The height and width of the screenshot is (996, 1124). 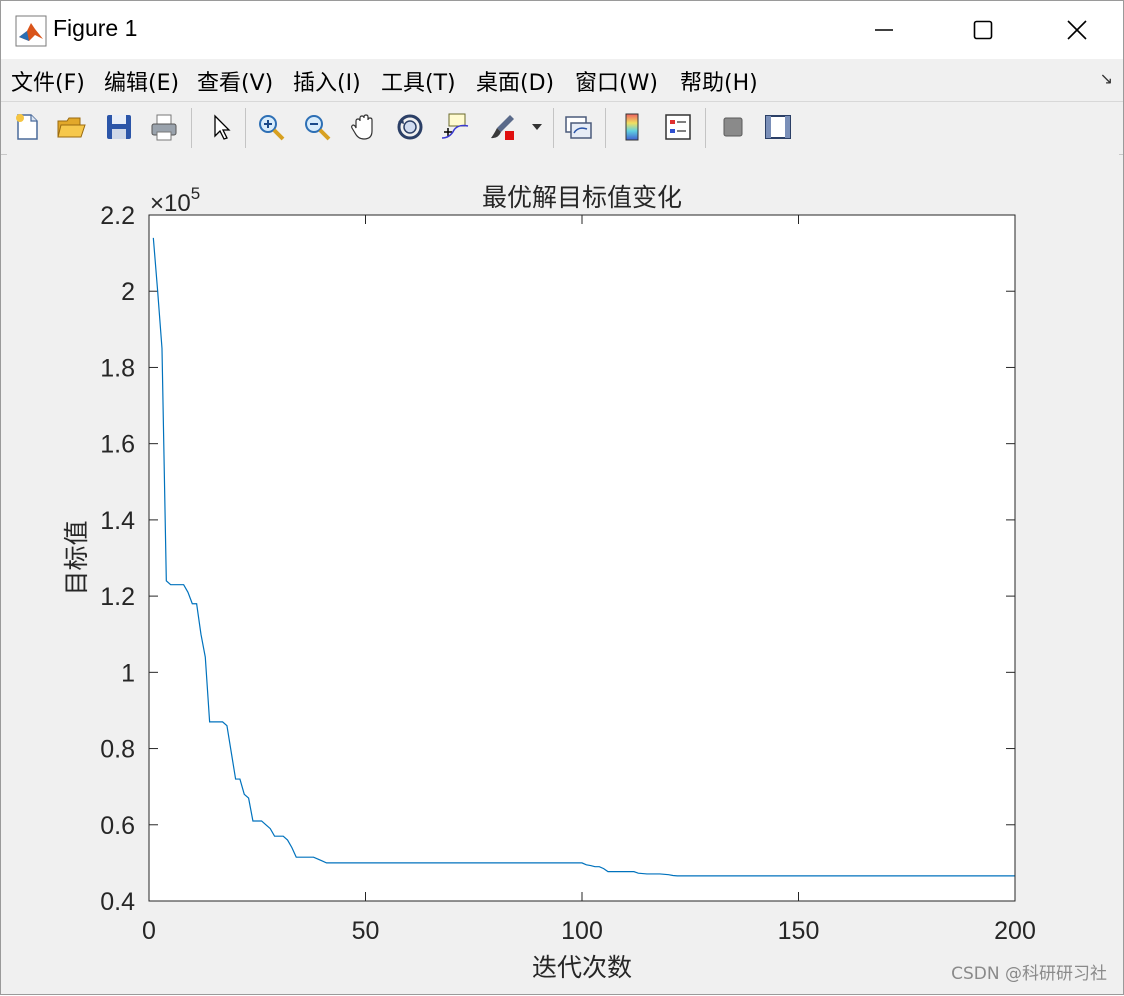 I want to click on link-plot-icon, so click(x=578, y=127).